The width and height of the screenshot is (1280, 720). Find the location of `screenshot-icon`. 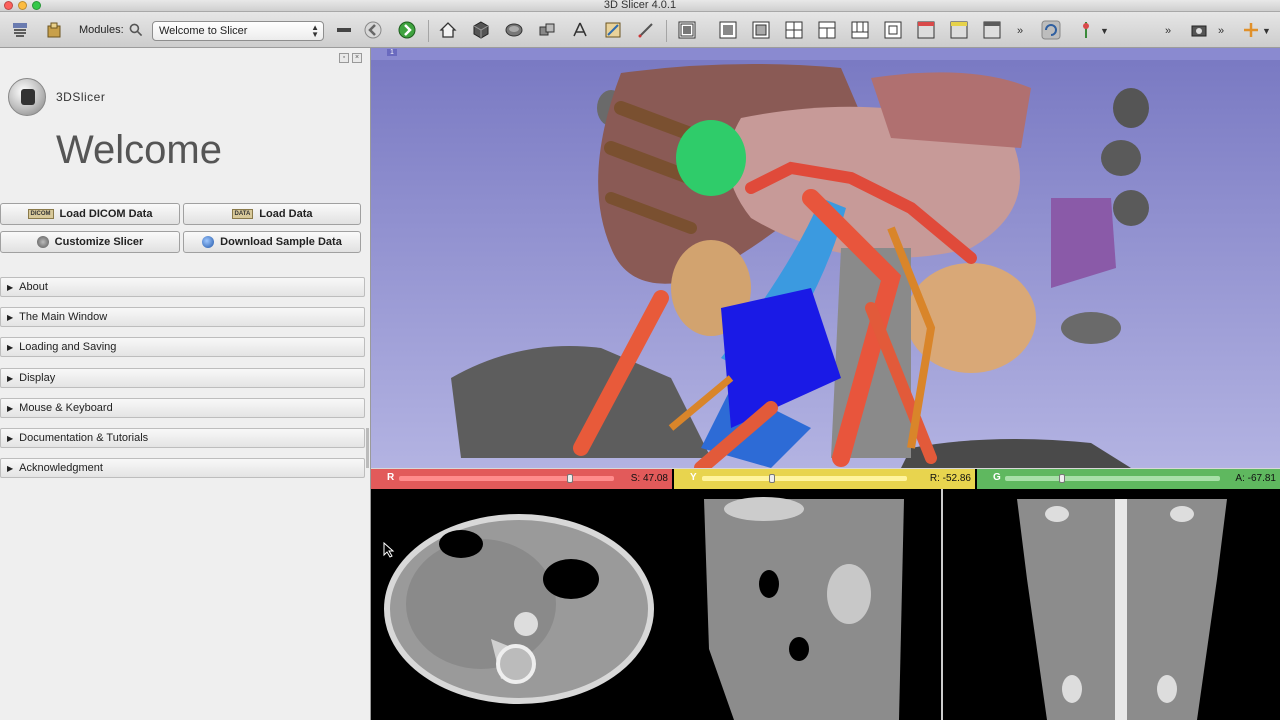

screenshot-icon is located at coordinates (1199, 30).